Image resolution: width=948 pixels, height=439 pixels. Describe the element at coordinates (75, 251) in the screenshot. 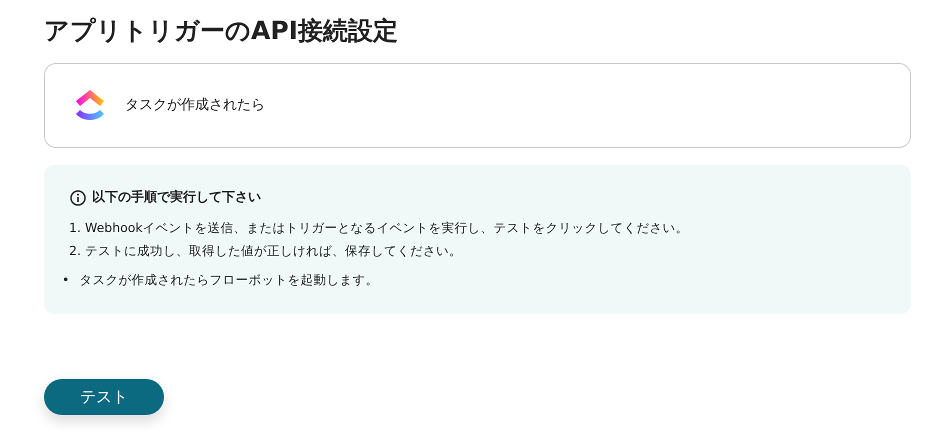

I see `step-number: 2.` at that location.